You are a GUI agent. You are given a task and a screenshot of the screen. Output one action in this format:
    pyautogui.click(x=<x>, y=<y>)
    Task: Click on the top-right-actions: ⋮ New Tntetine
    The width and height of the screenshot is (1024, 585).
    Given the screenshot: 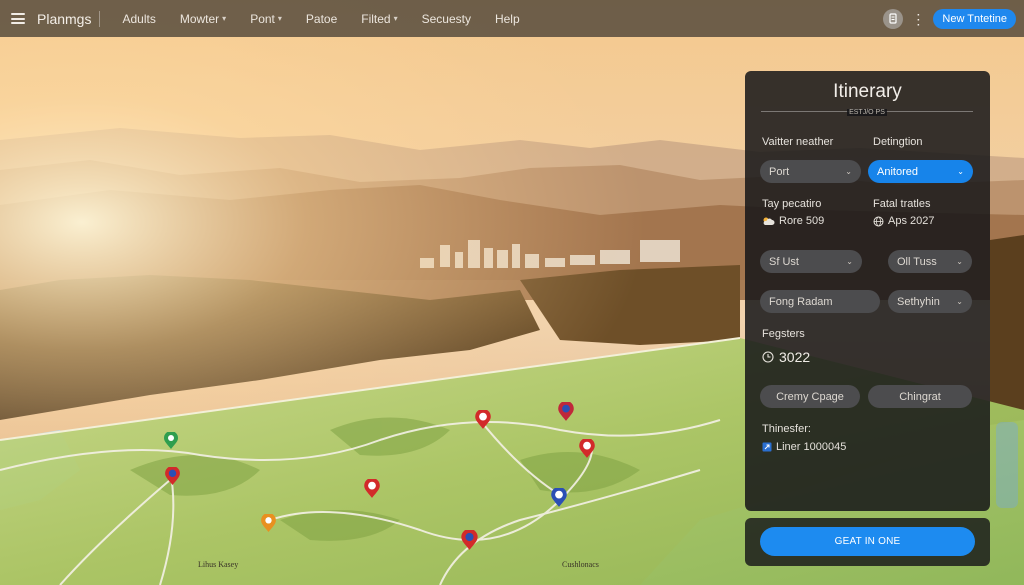 What is the action you would take?
    pyautogui.click(x=949, y=18)
    